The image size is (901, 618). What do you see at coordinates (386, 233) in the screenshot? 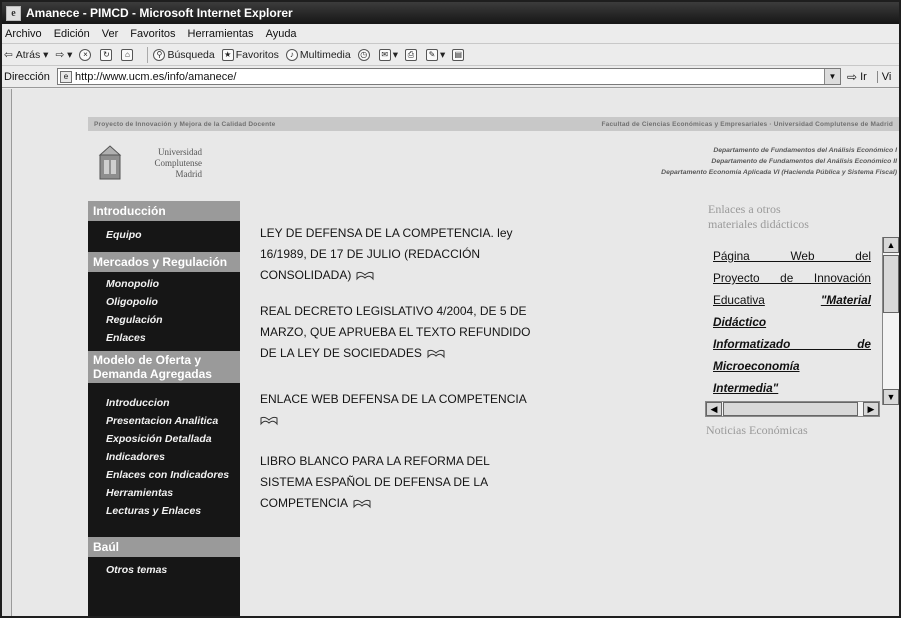
I see `entry-line: LEY DE DEFENSA DE LA COMPETENCIA. ley` at bounding box center [386, 233].